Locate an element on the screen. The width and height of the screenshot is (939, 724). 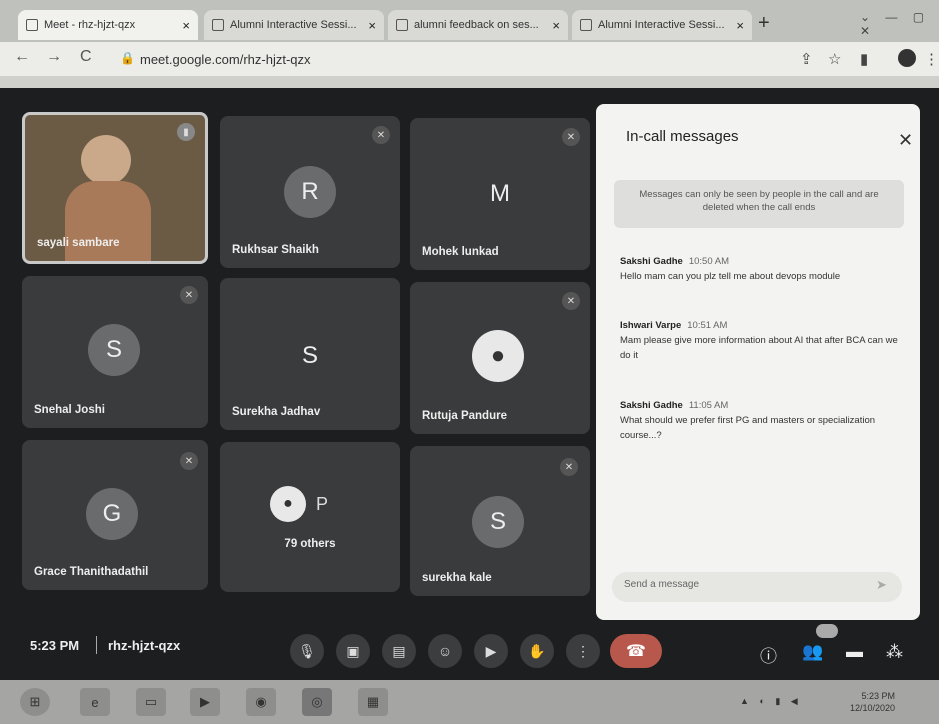
participant-count-badge is located at coordinates (827, 631).